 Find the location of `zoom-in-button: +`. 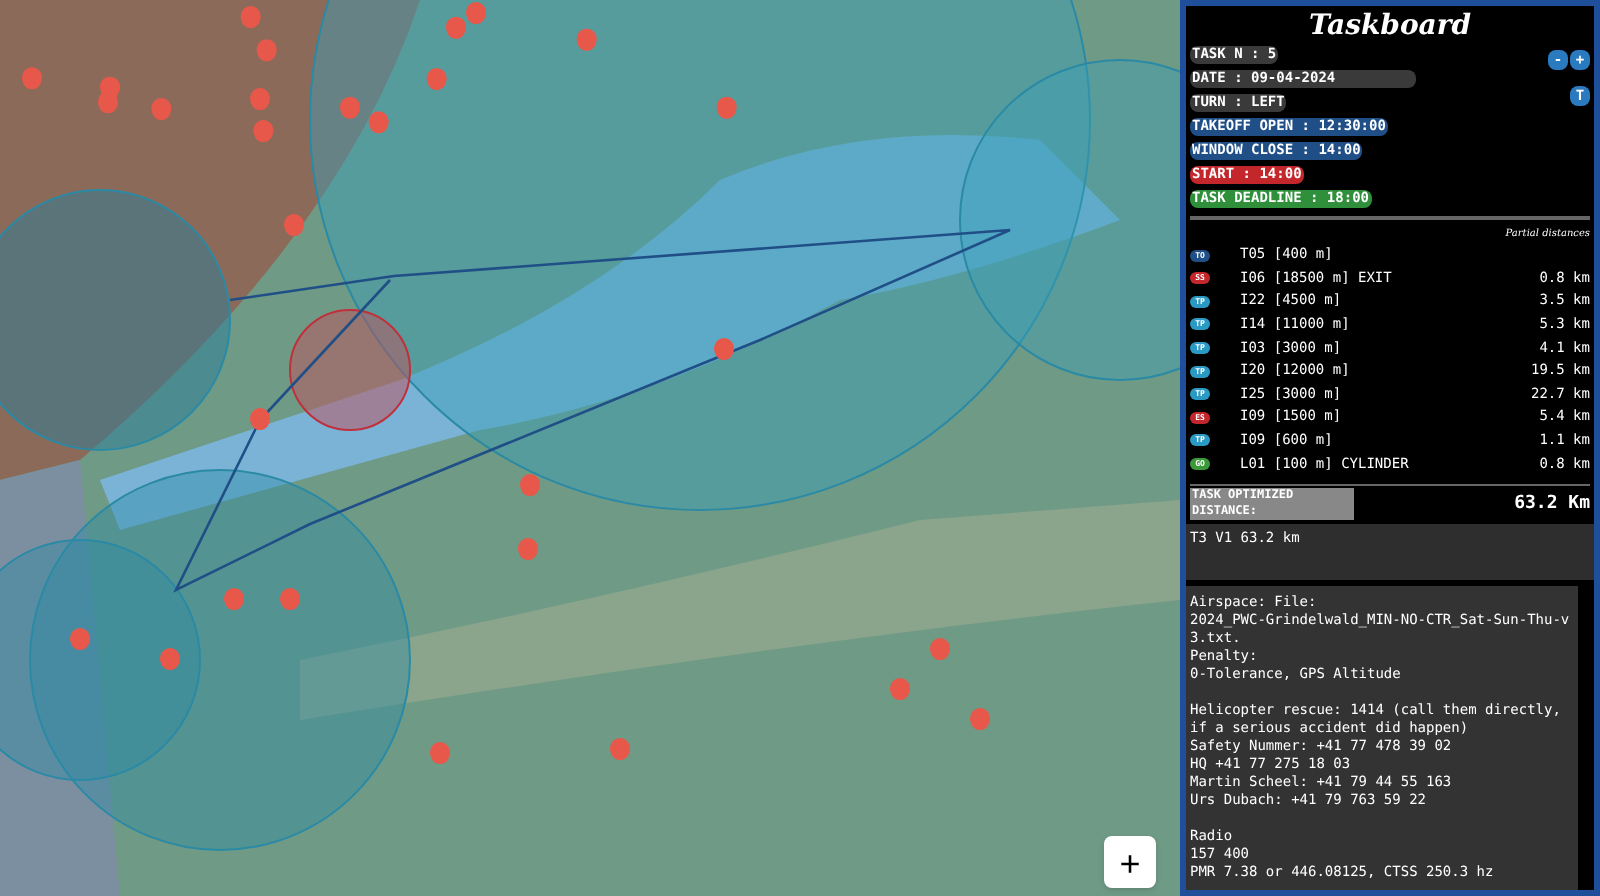

zoom-in-button: + is located at coordinates (1130, 862).